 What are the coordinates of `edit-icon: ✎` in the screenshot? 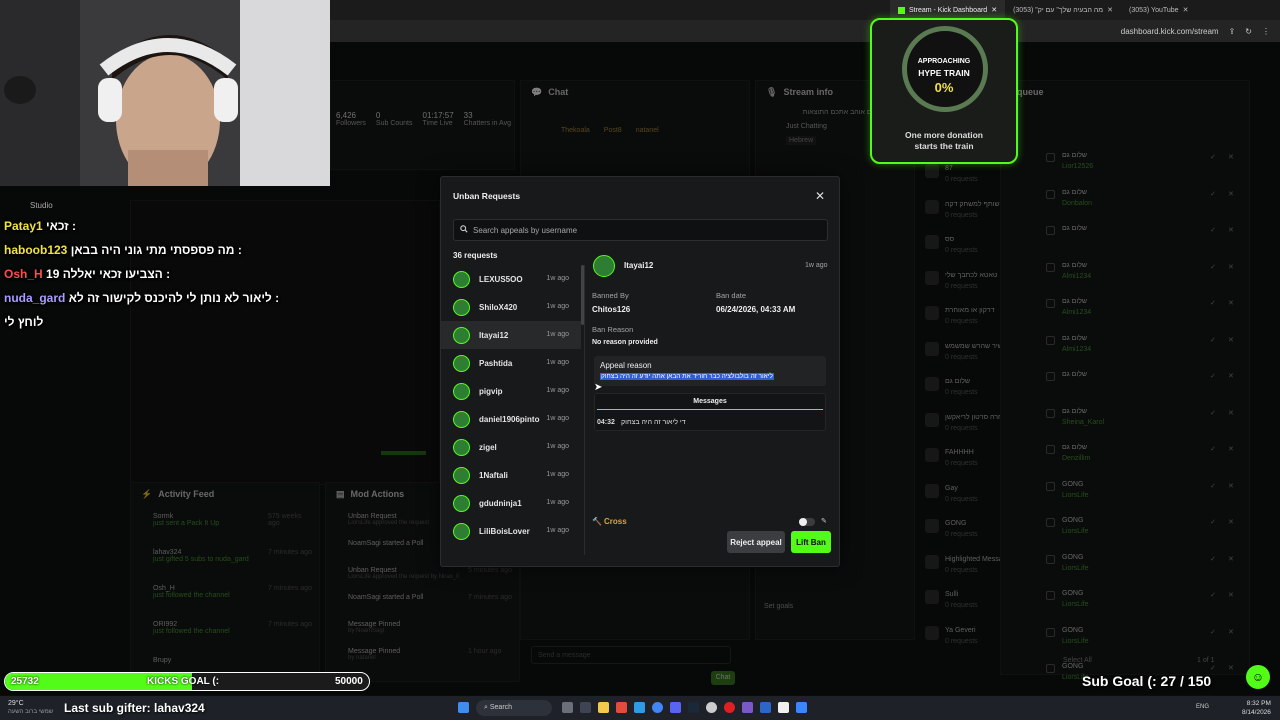 It's located at (824, 521).